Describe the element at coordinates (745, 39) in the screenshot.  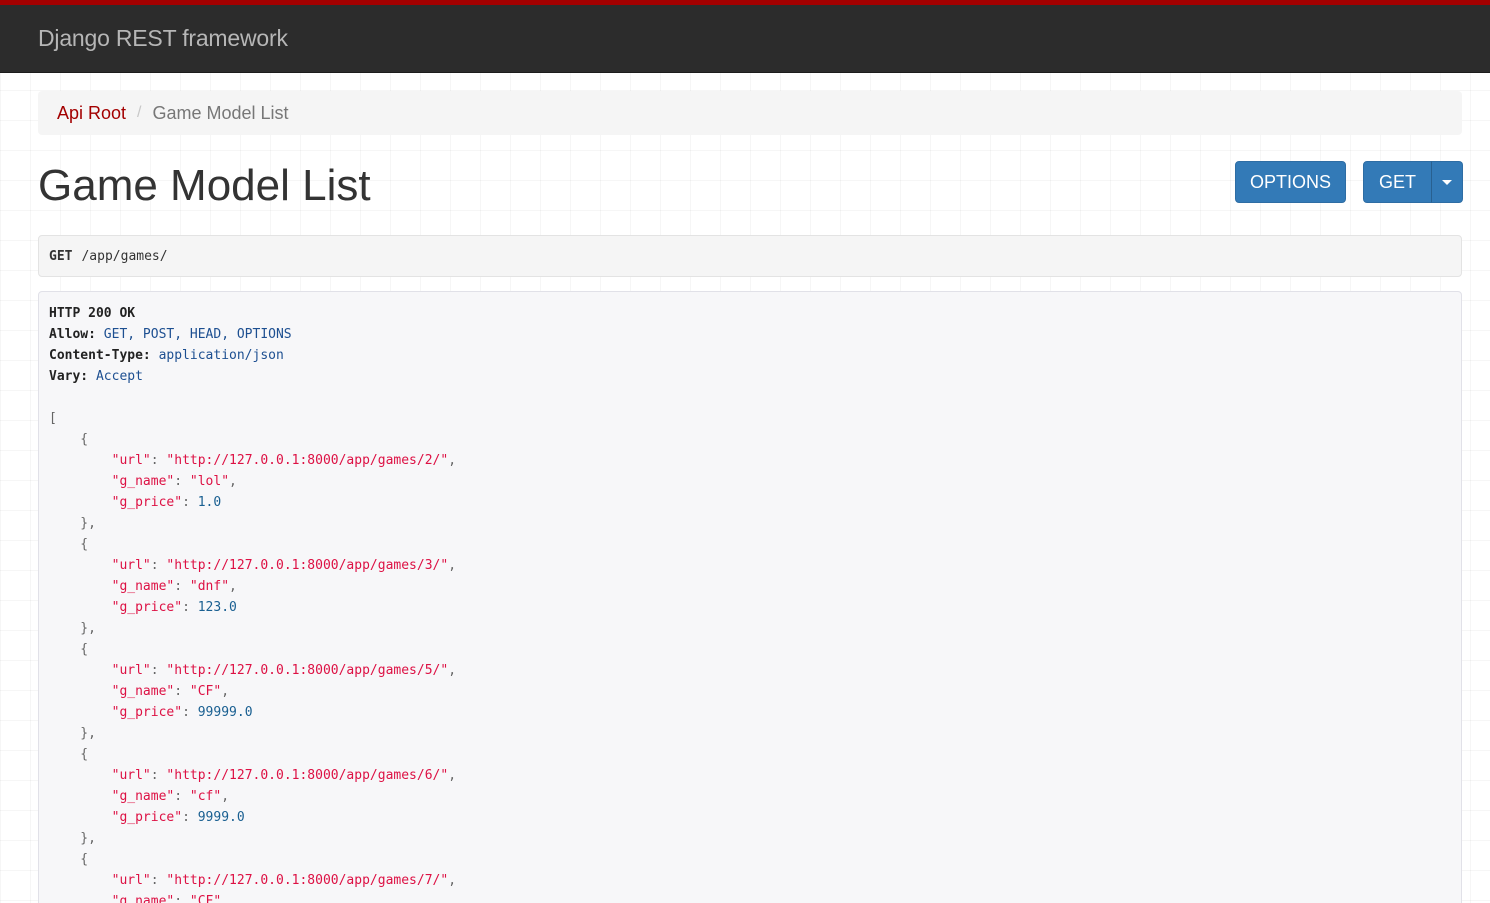
I see `navbar: Django REST framework` at that location.